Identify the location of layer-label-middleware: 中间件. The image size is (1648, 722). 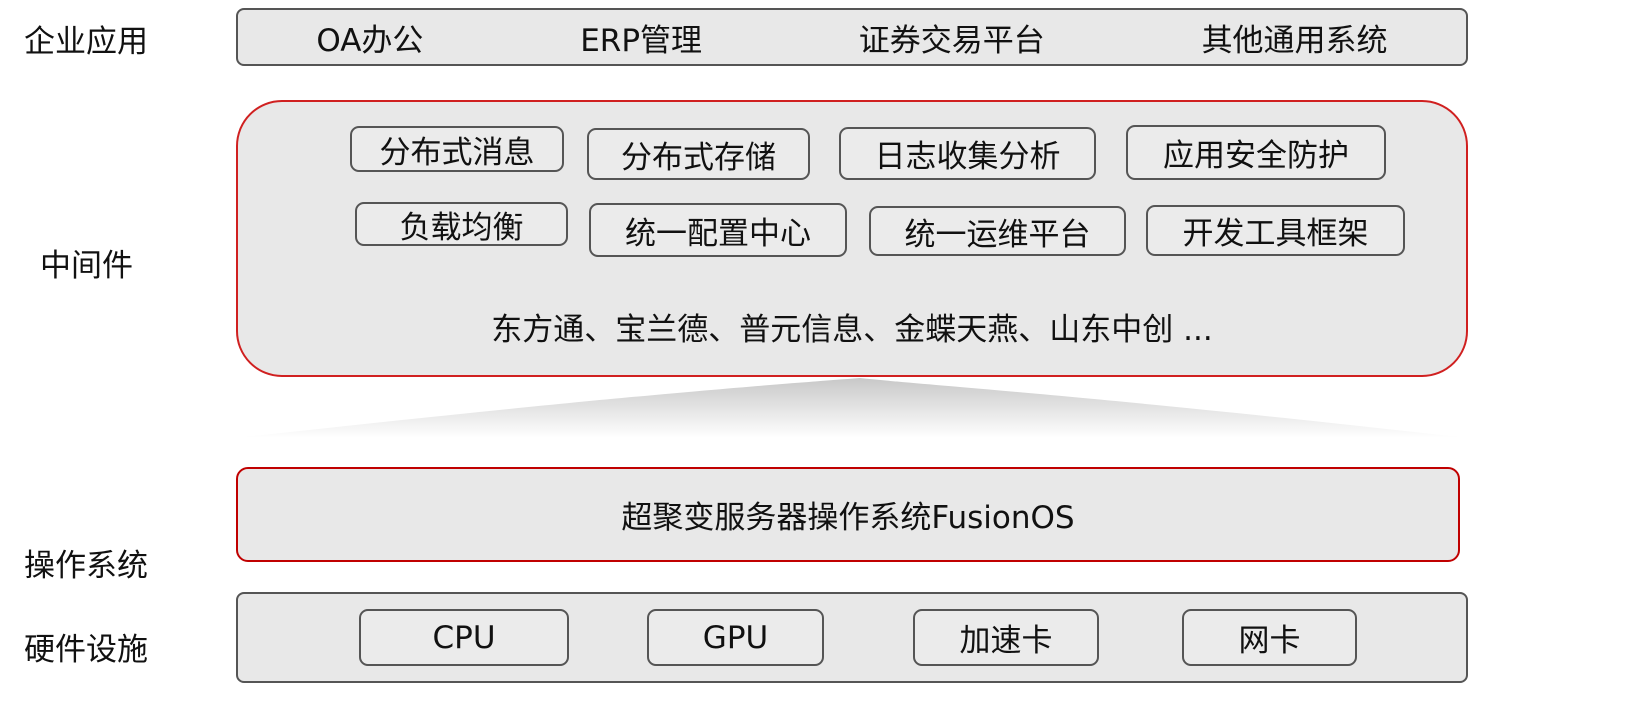
(86, 266).